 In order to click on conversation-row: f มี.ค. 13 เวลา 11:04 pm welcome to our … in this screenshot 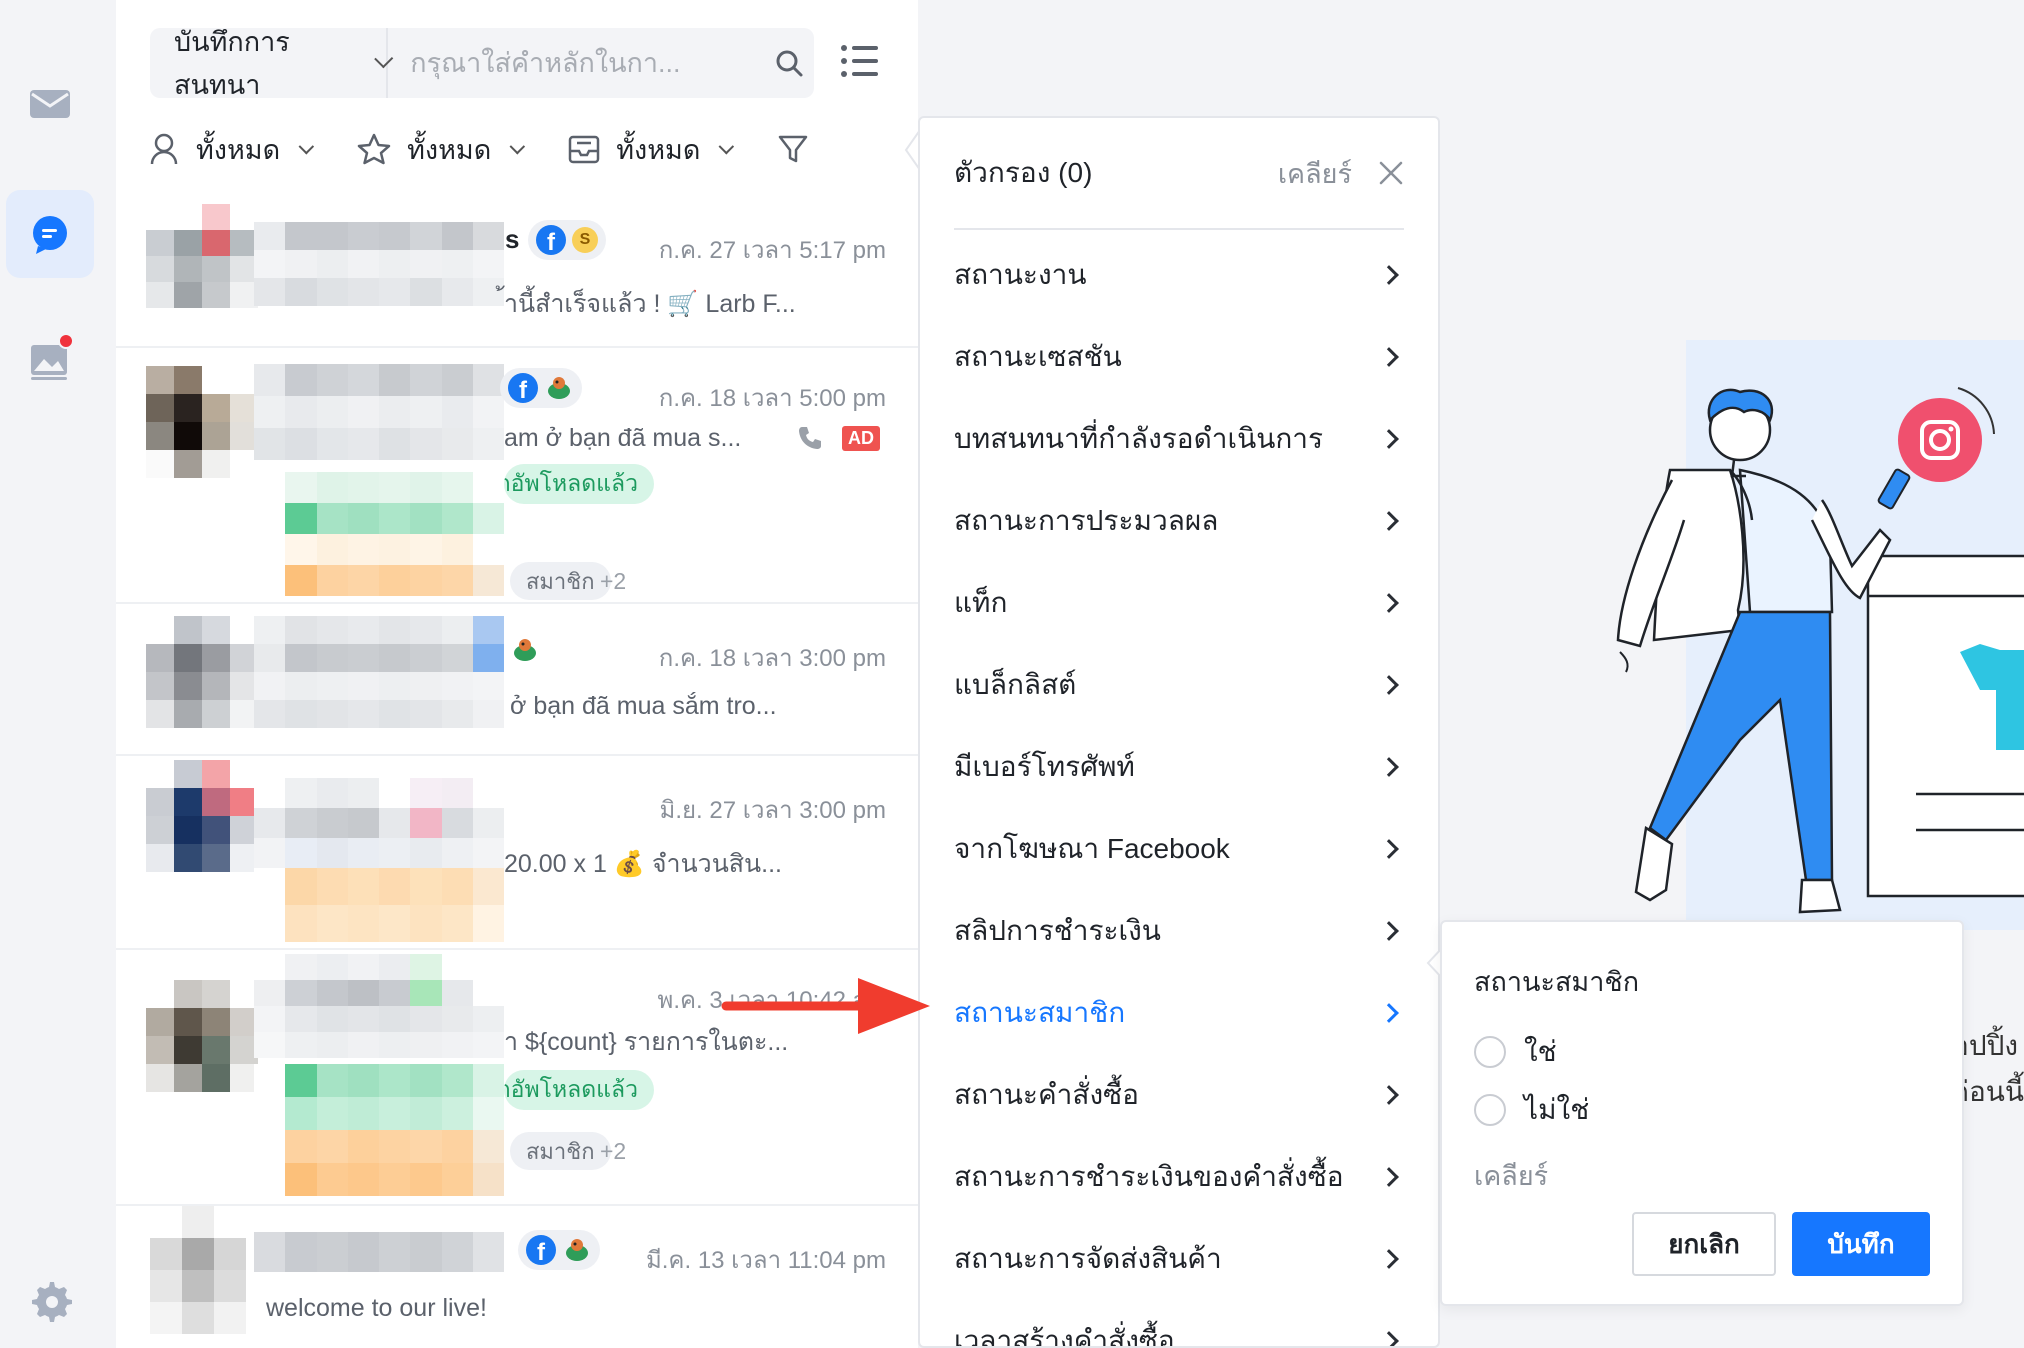, I will do `click(517, 1277)`.